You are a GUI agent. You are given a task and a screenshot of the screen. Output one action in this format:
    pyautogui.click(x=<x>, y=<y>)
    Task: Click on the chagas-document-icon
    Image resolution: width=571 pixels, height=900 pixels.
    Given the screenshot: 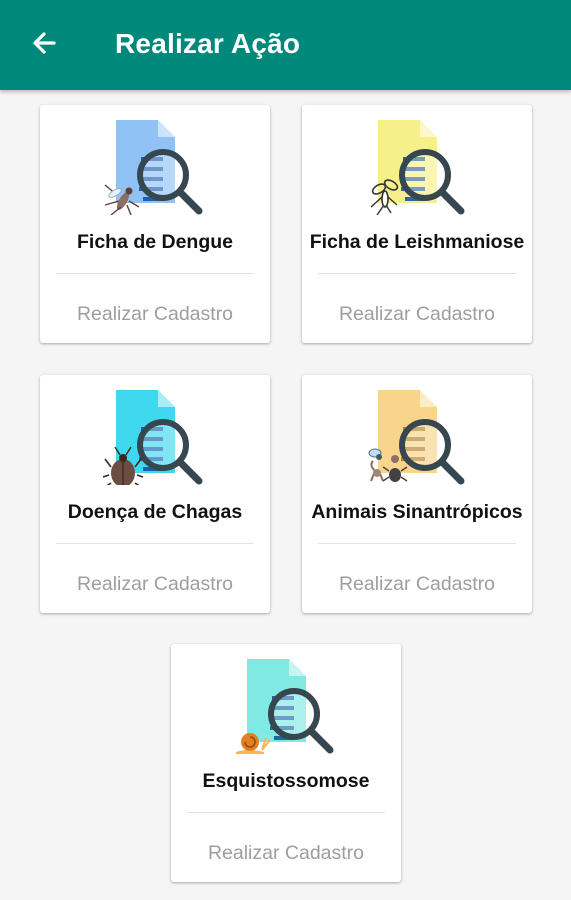 What is the action you would take?
    pyautogui.click(x=153, y=437)
    